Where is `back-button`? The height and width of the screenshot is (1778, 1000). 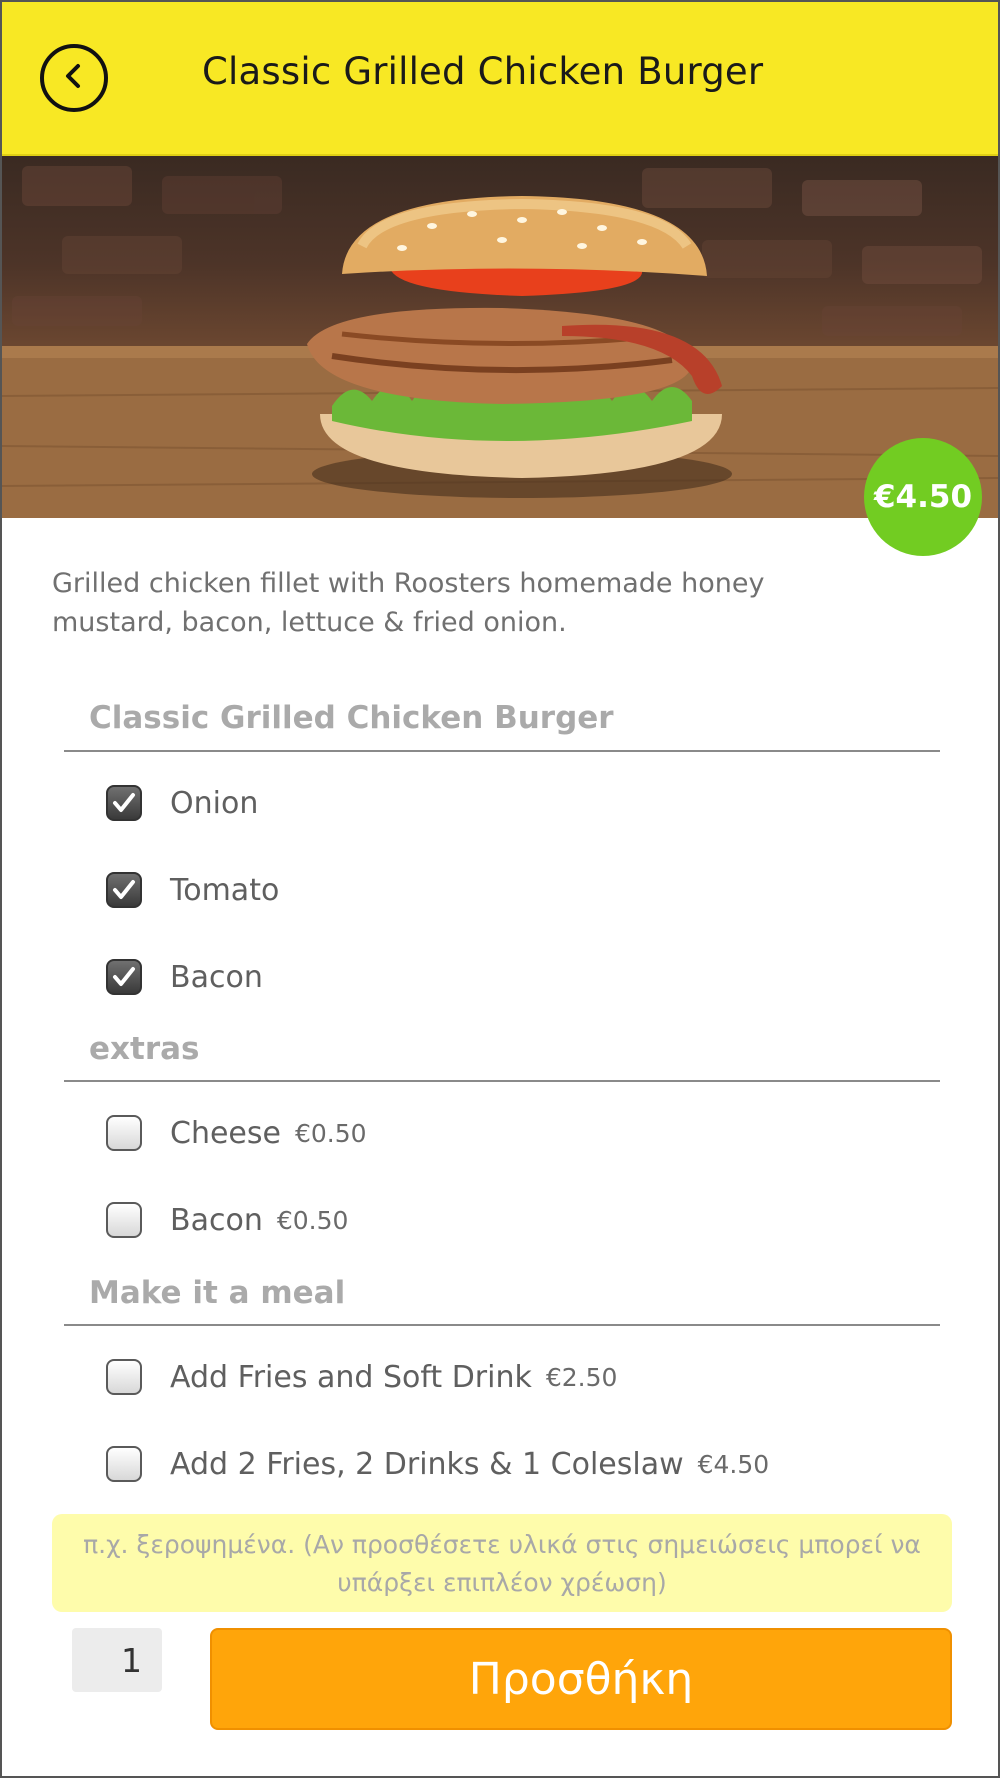 back-button is located at coordinates (74, 78).